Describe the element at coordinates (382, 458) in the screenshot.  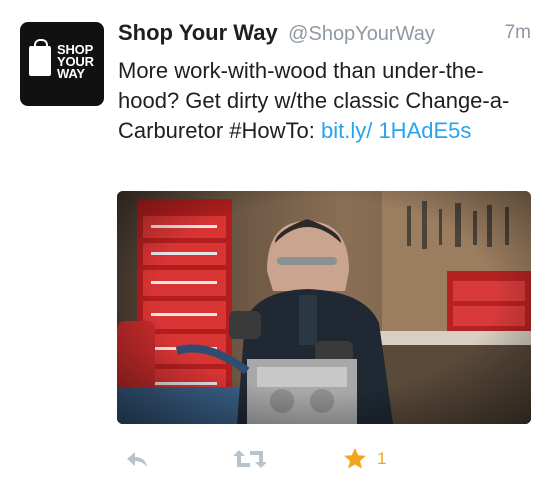
I see `favorite-count: 1` at that location.